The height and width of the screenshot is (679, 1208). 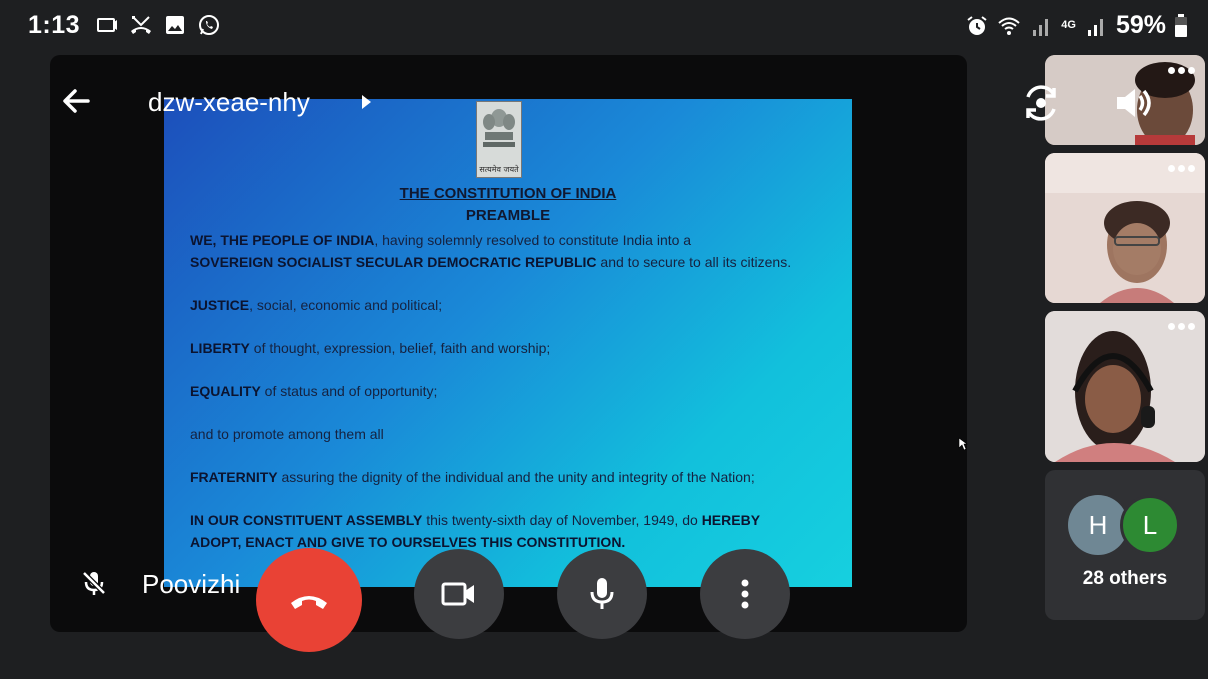 I want to click on speaker-icon, so click(x=1133, y=103).